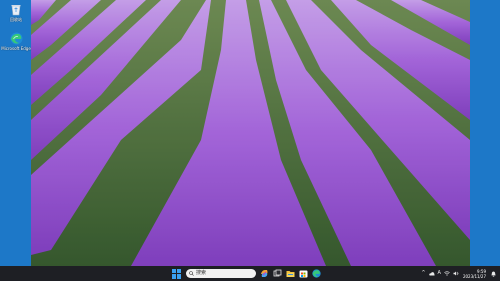  I want to click on wifi-icon, so click(447, 273).